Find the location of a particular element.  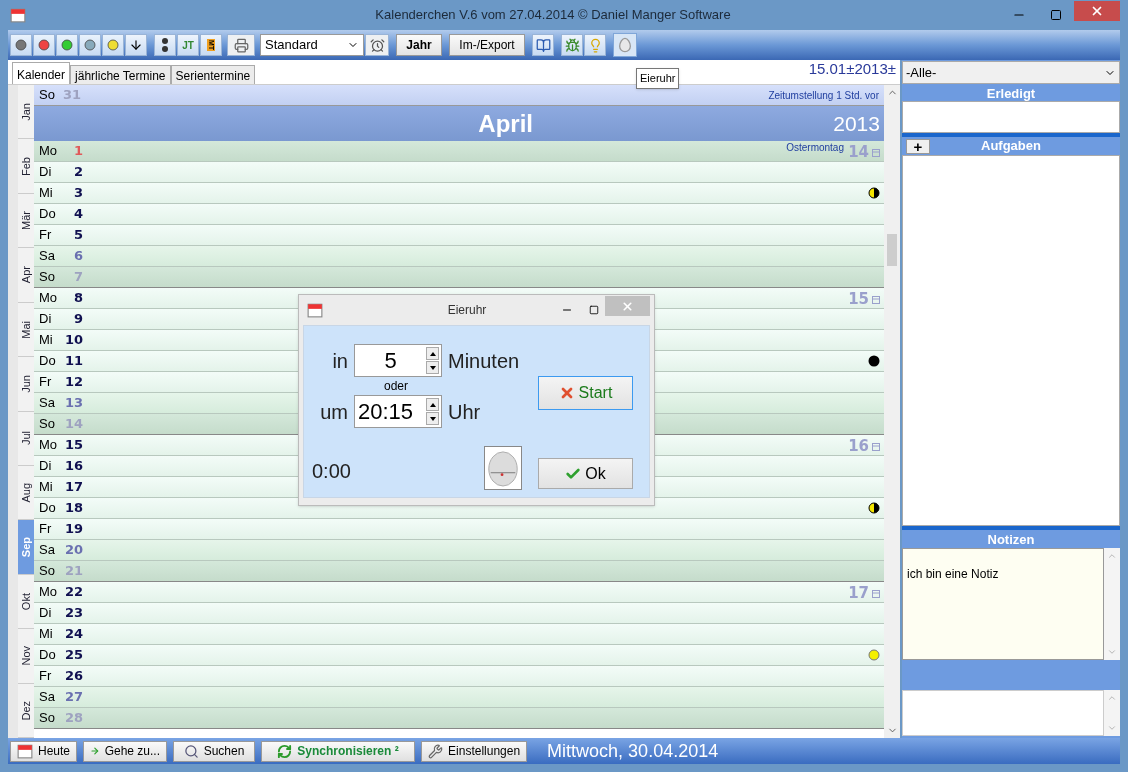

window-title: Kalenderchen V.6 vom 27.04.2014 © Daniel Manger Software is located at coordinates (553, 15).